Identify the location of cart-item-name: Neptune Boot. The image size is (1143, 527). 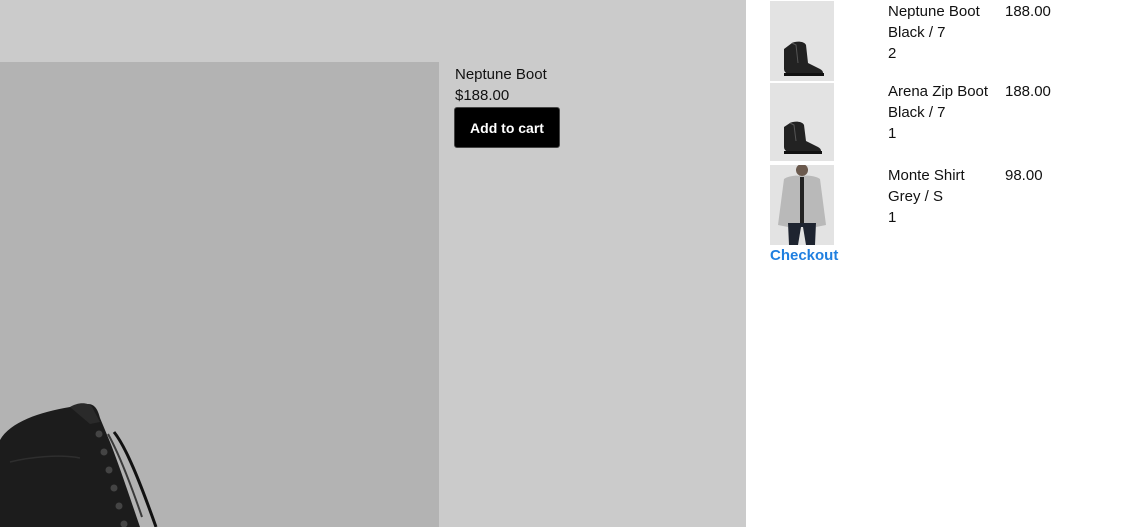
(934, 11).